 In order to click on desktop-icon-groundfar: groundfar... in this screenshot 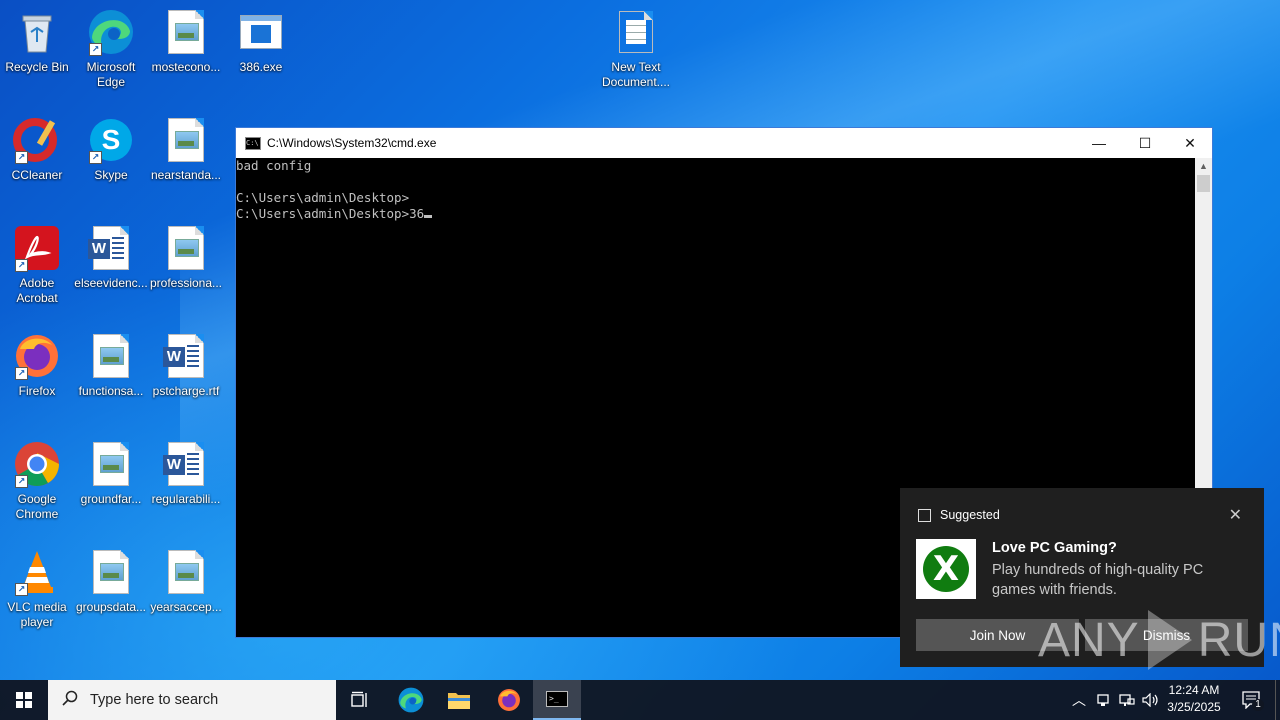, I will do `click(111, 473)`.